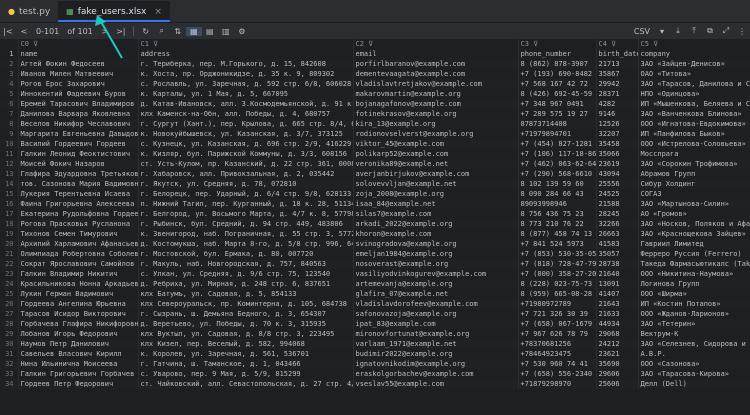  What do you see at coordinates (557, 354) in the screenshot?
I see `table-cell: +78464923475` at bounding box center [557, 354].